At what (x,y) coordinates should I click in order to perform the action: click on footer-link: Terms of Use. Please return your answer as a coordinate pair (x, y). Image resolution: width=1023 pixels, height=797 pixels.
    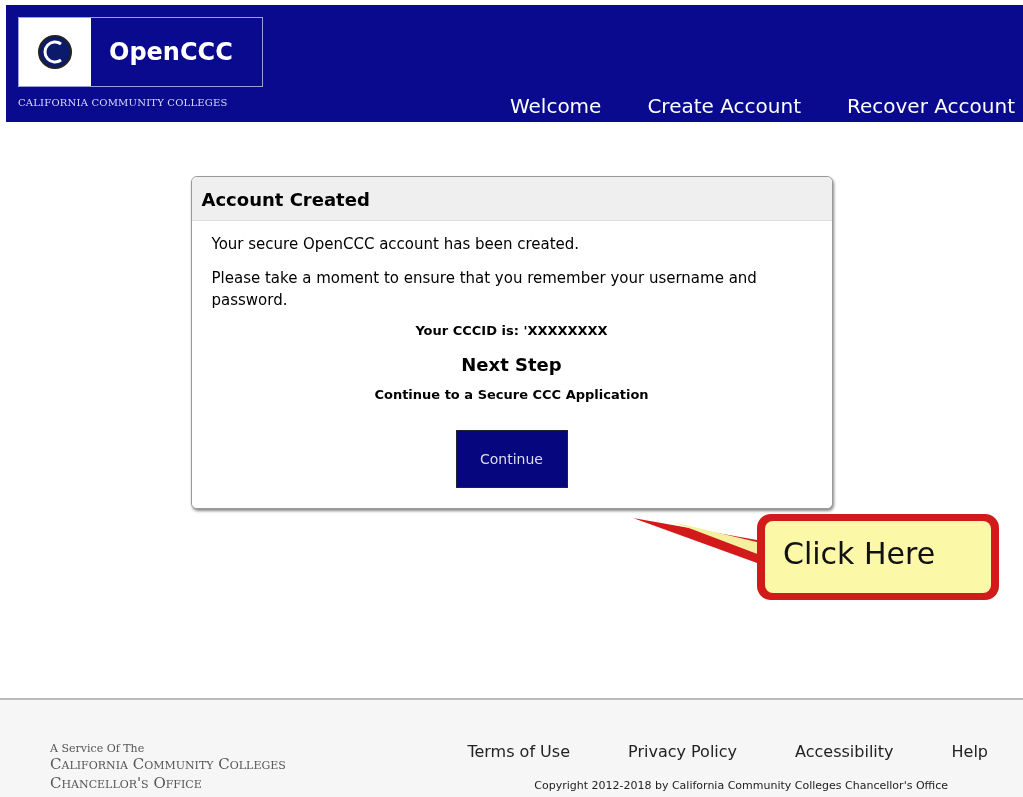
    Looking at the image, I should click on (518, 751).